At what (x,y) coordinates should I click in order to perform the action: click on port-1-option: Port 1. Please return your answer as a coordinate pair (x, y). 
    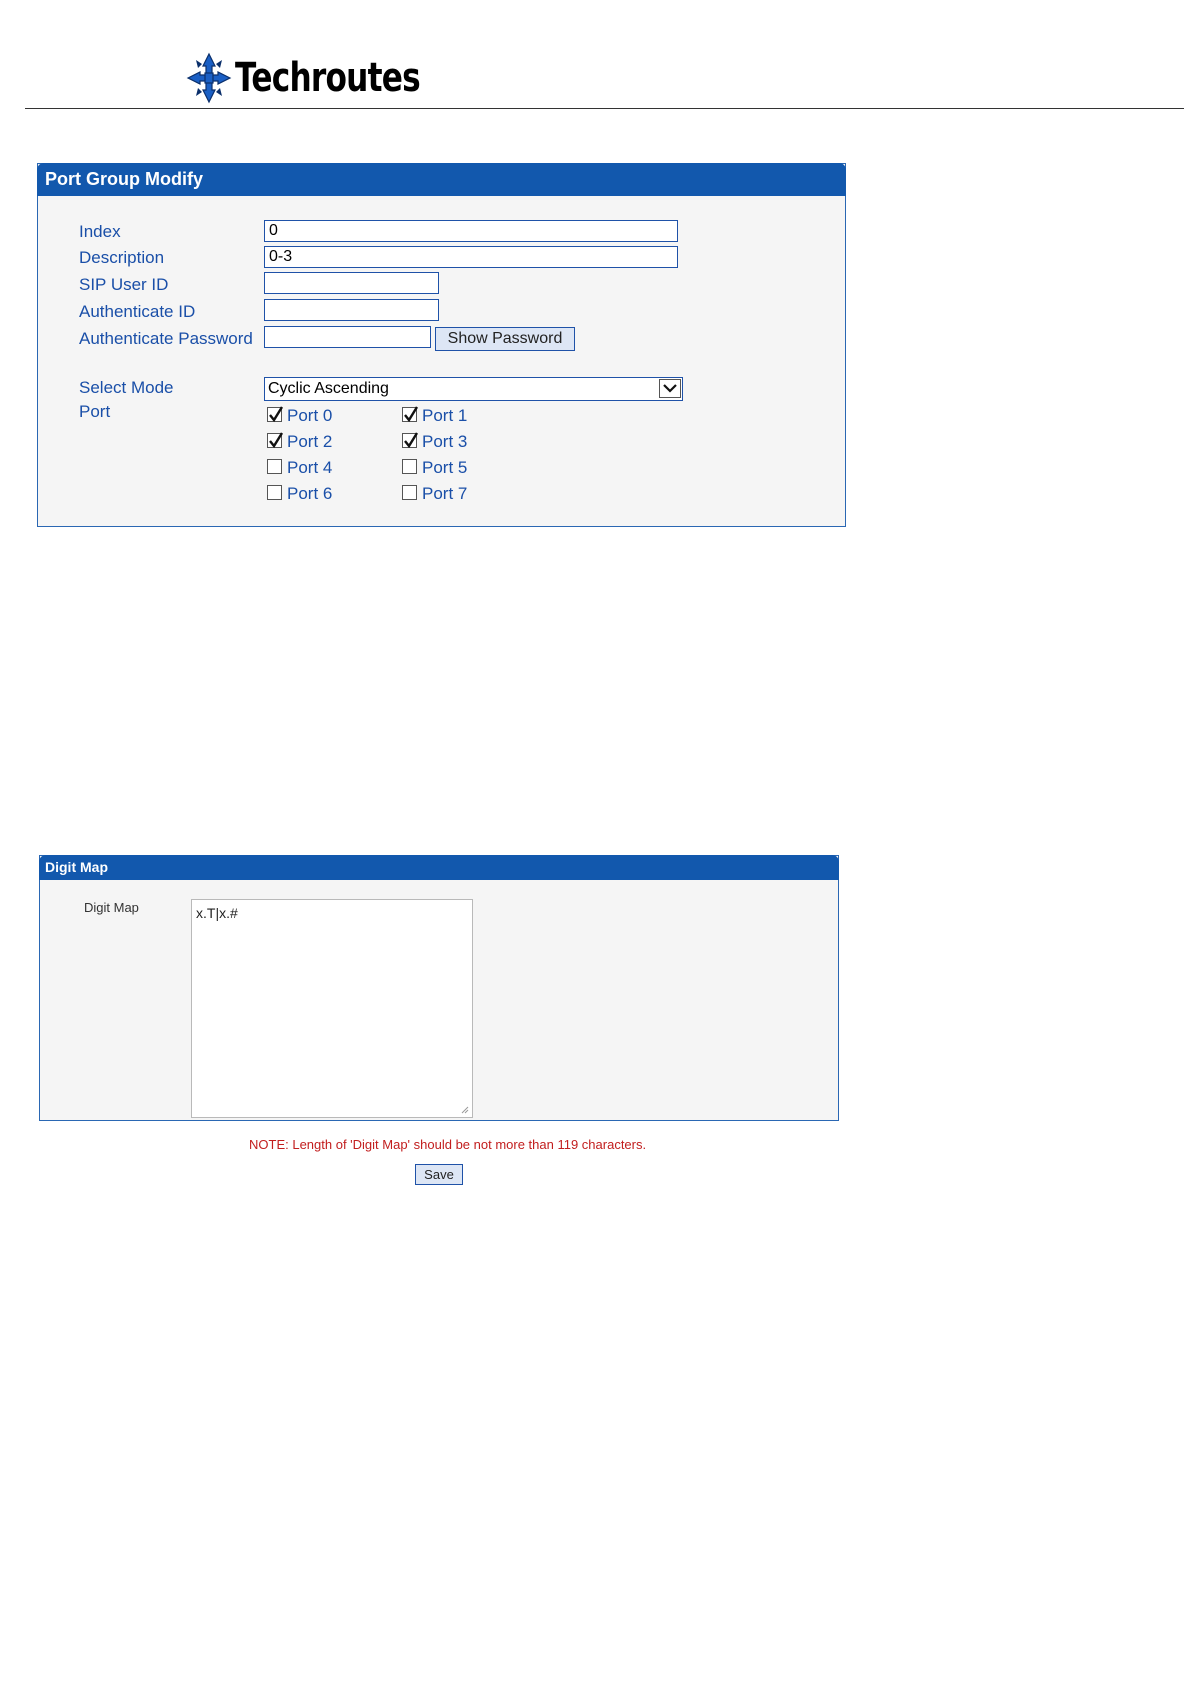
    Looking at the image, I should click on (435, 415).